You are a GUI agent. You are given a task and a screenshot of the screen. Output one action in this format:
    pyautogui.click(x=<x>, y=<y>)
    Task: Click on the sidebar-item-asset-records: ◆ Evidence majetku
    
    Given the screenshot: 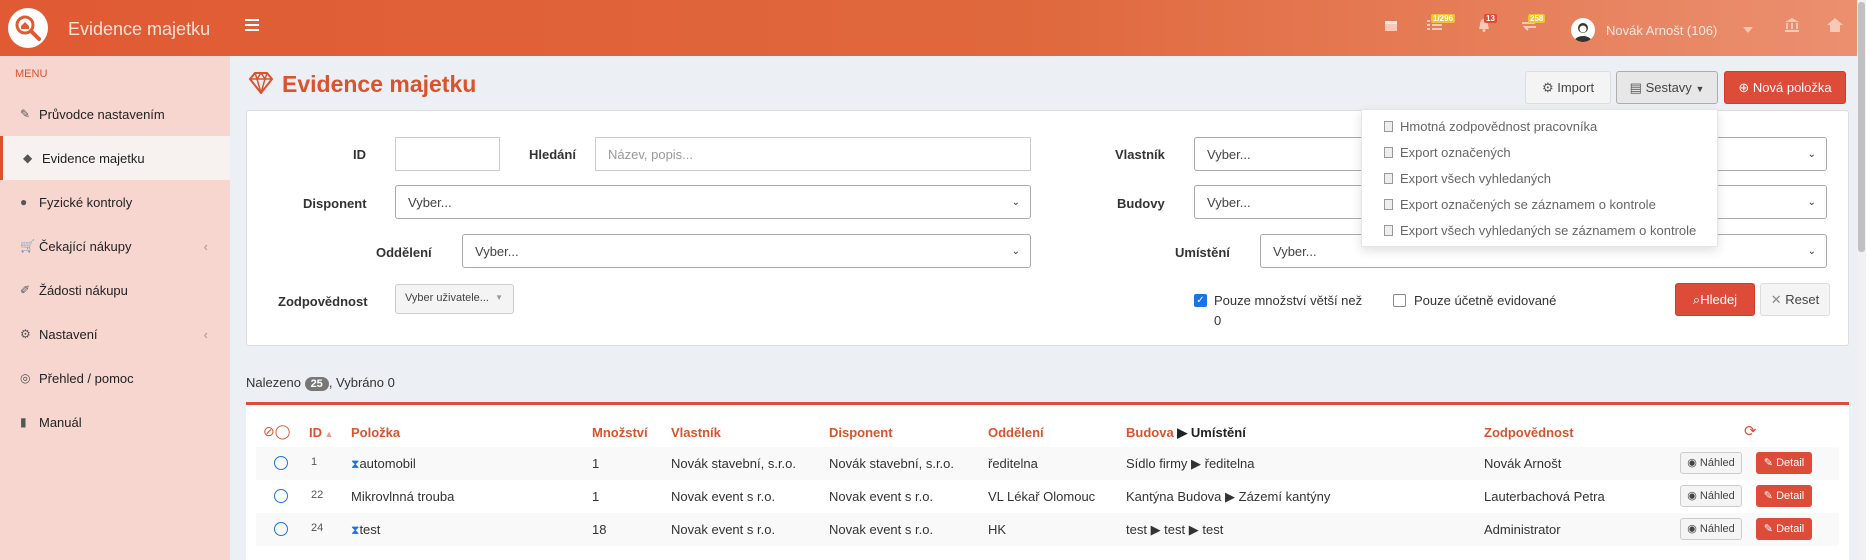 What is the action you would take?
    pyautogui.click(x=115, y=158)
    